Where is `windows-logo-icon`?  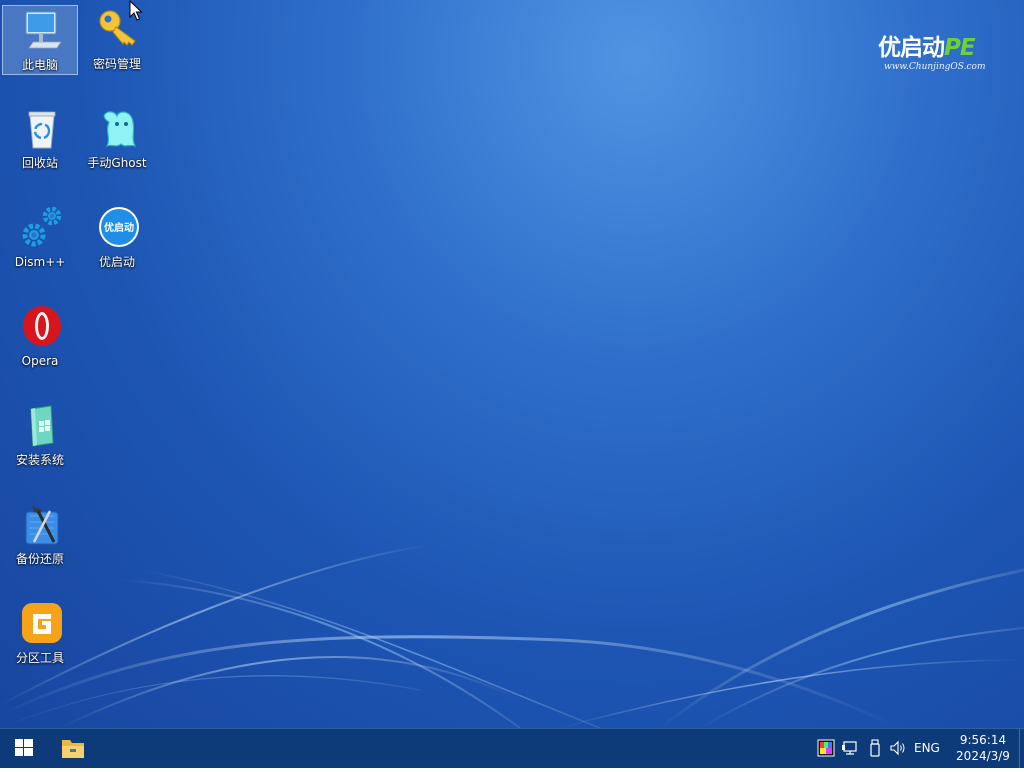 windows-logo-icon is located at coordinates (24, 747).